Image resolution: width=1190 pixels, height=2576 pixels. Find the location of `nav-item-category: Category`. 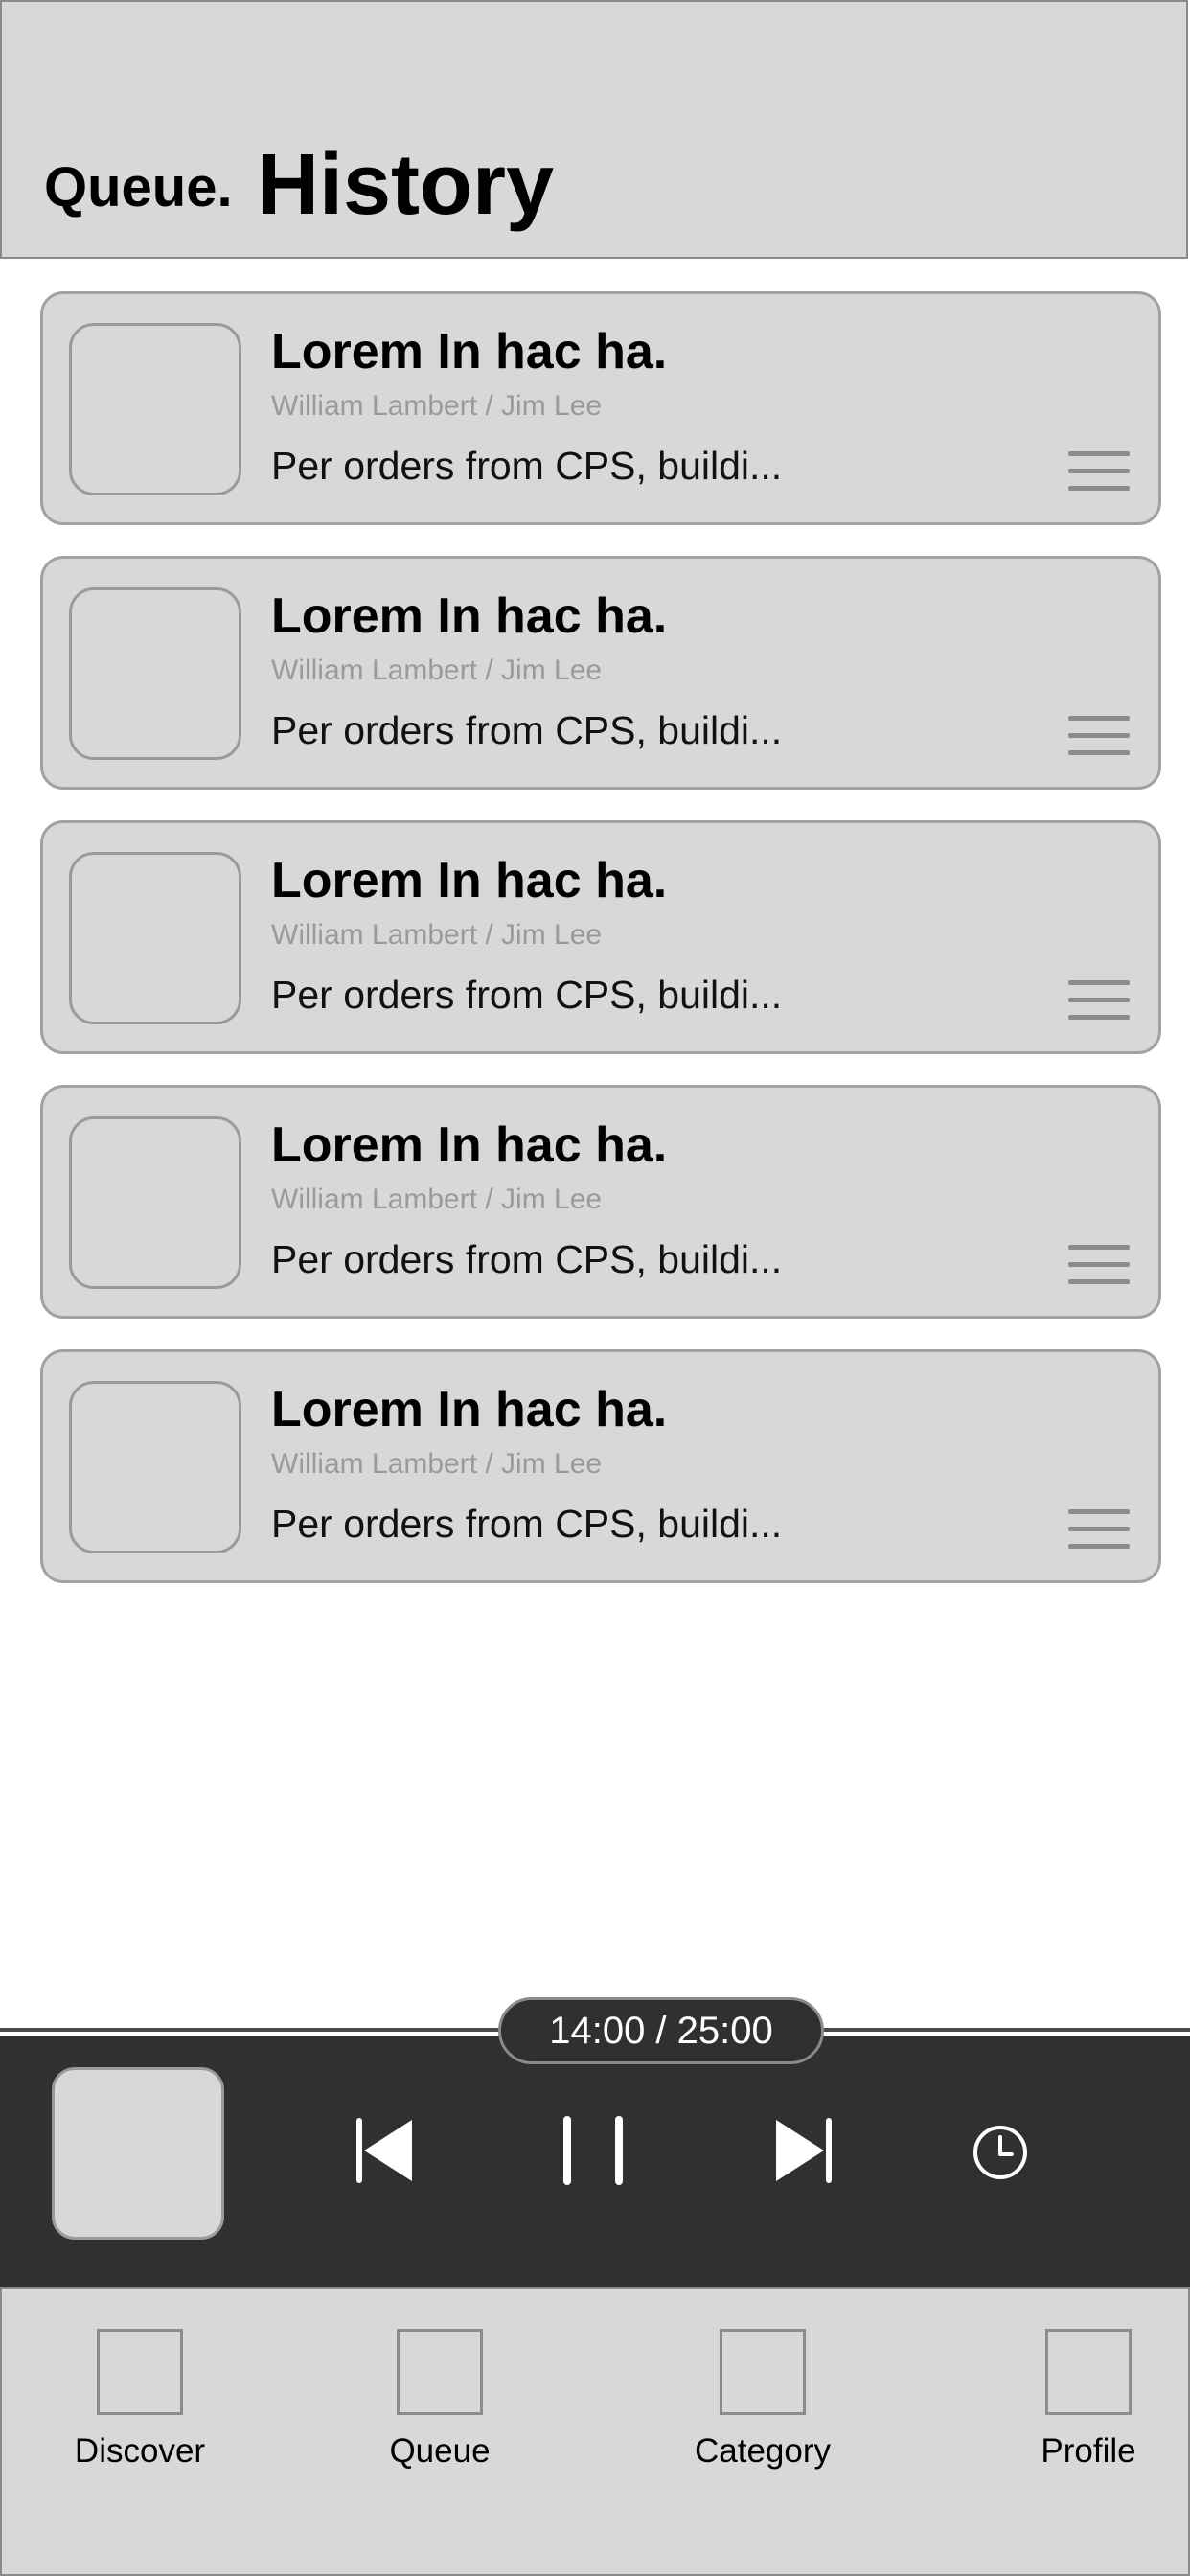

nav-item-category: Category is located at coordinates (763, 2403).